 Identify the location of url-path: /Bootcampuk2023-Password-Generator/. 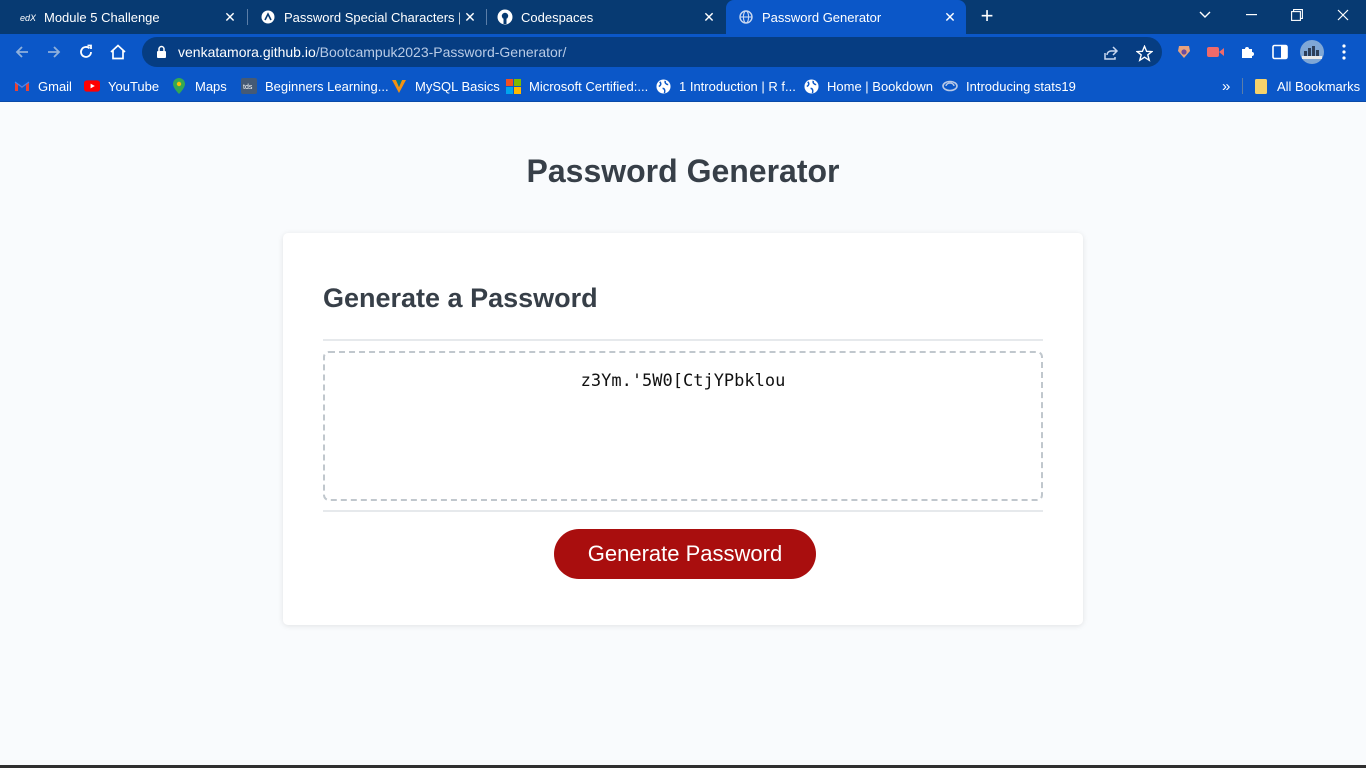
(441, 52).